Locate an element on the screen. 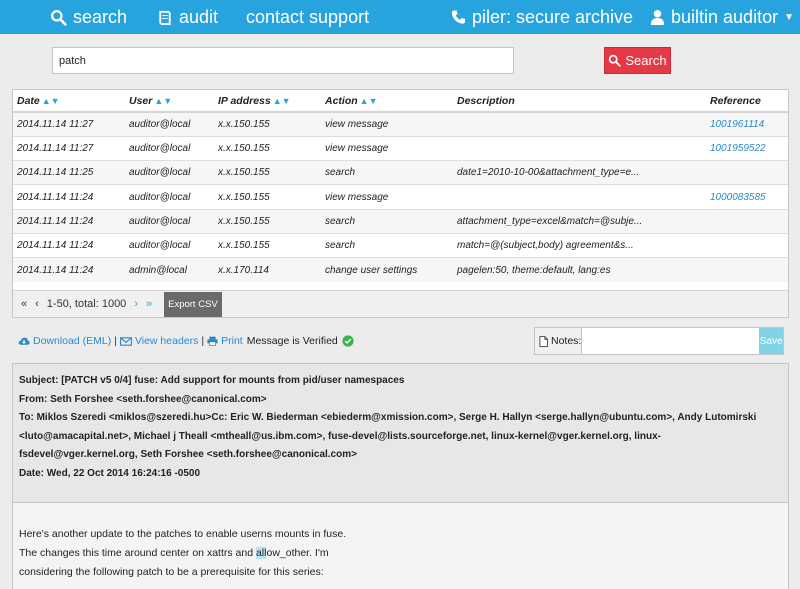 This screenshot has width=800, height=589. message-date: Date: Wed, 22 Oct 2014 16:24:16 -0500 is located at coordinates (110, 473).